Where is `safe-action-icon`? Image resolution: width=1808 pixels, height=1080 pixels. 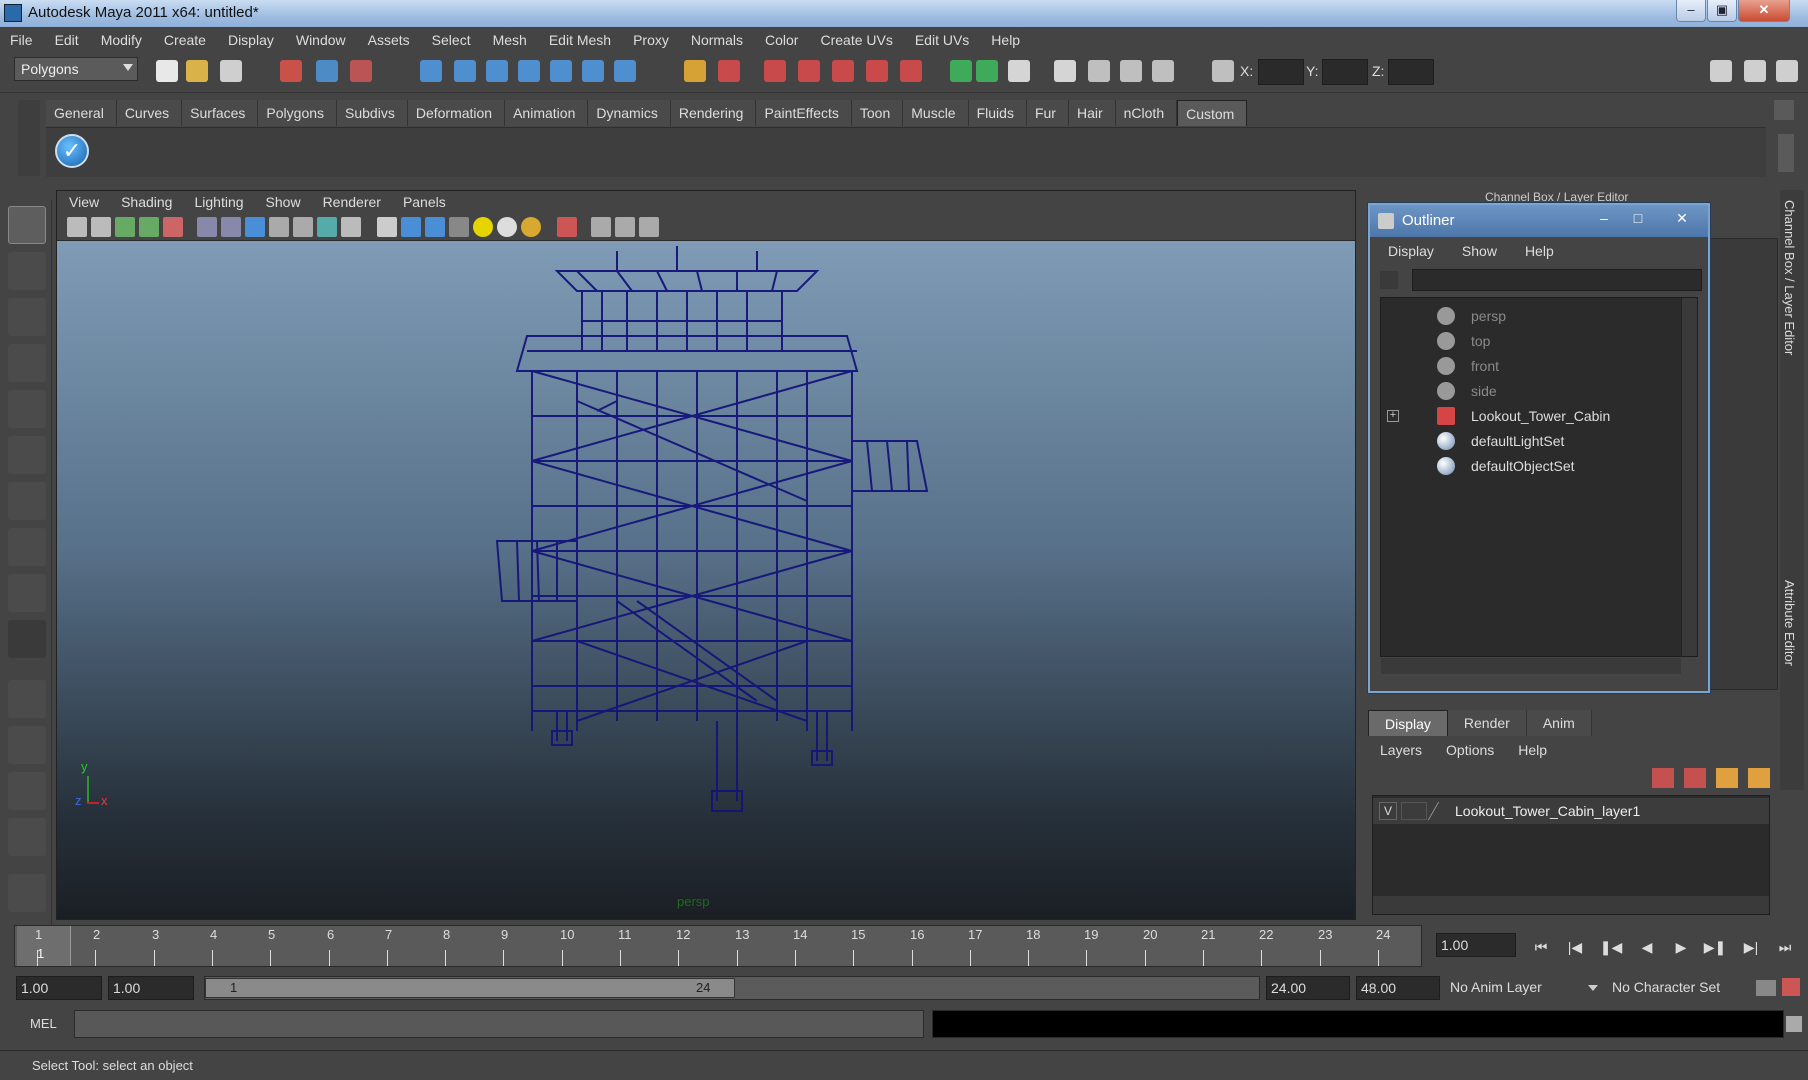 safe-action-icon is located at coordinates (327, 227).